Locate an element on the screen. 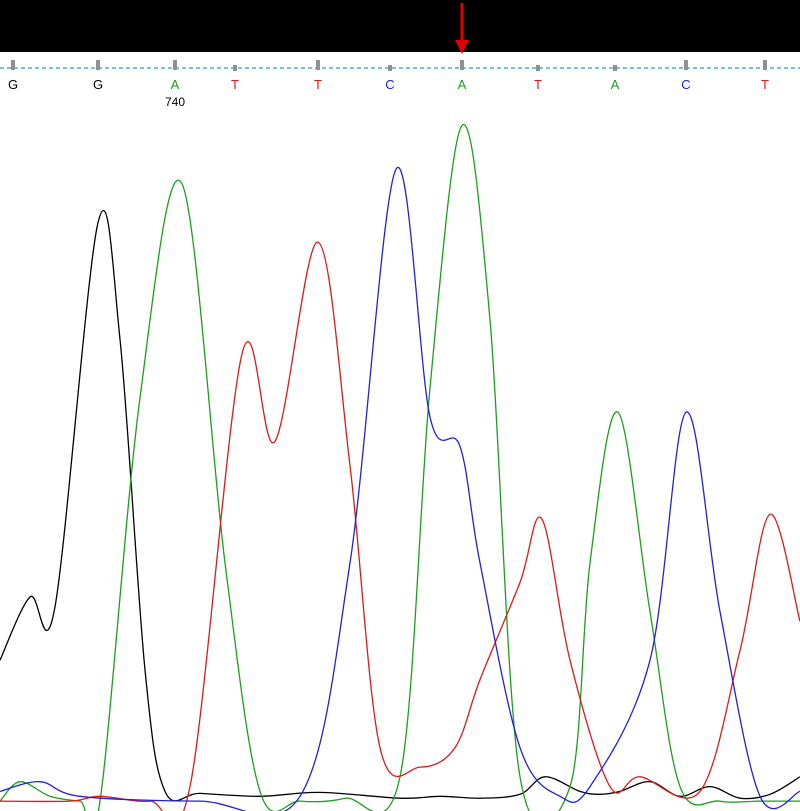  base-ticks is located at coordinates (389, 65).